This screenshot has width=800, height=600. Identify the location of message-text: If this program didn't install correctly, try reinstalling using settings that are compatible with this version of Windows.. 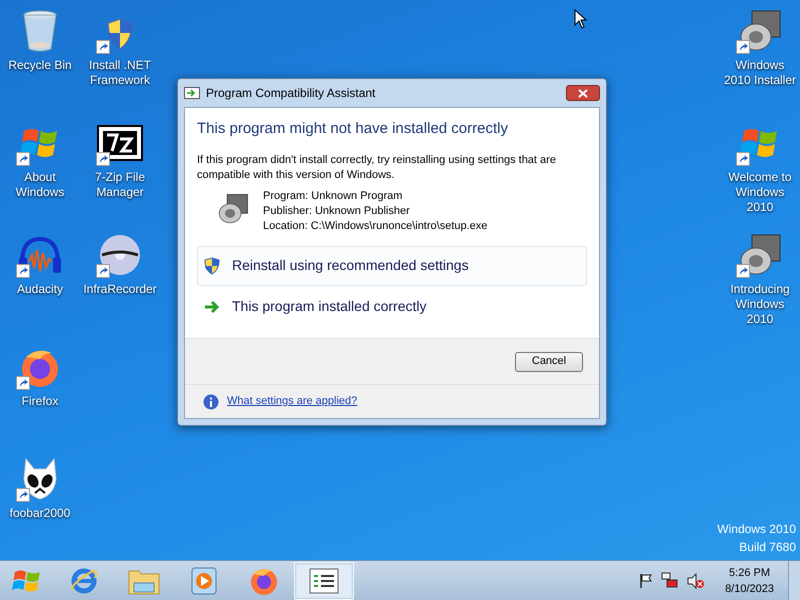
(377, 167).